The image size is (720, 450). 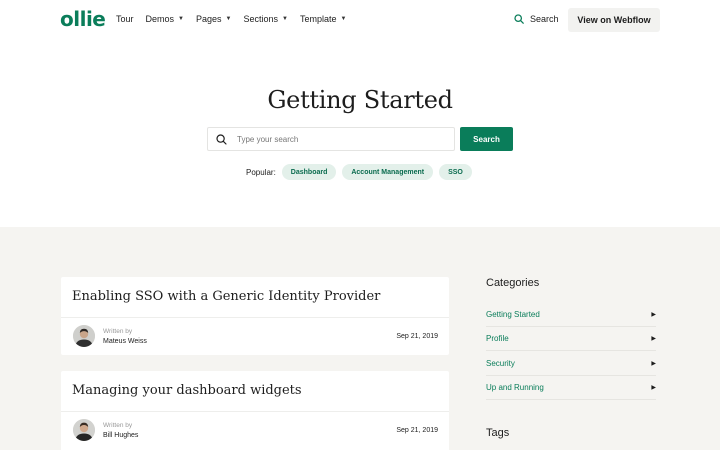 What do you see at coordinates (261, 172) in the screenshot?
I see `popular-label: Popular:` at bounding box center [261, 172].